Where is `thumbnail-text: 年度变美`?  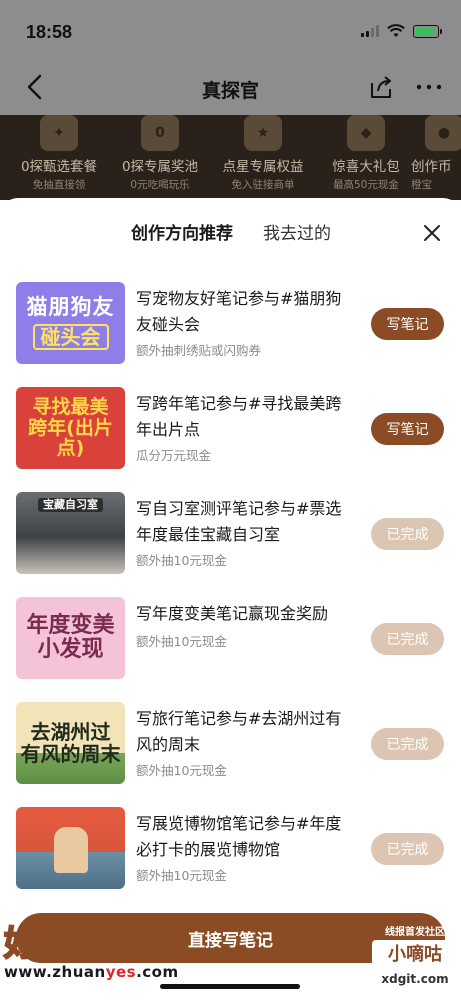
thumbnail-text: 年度变美 is located at coordinates (70, 625).